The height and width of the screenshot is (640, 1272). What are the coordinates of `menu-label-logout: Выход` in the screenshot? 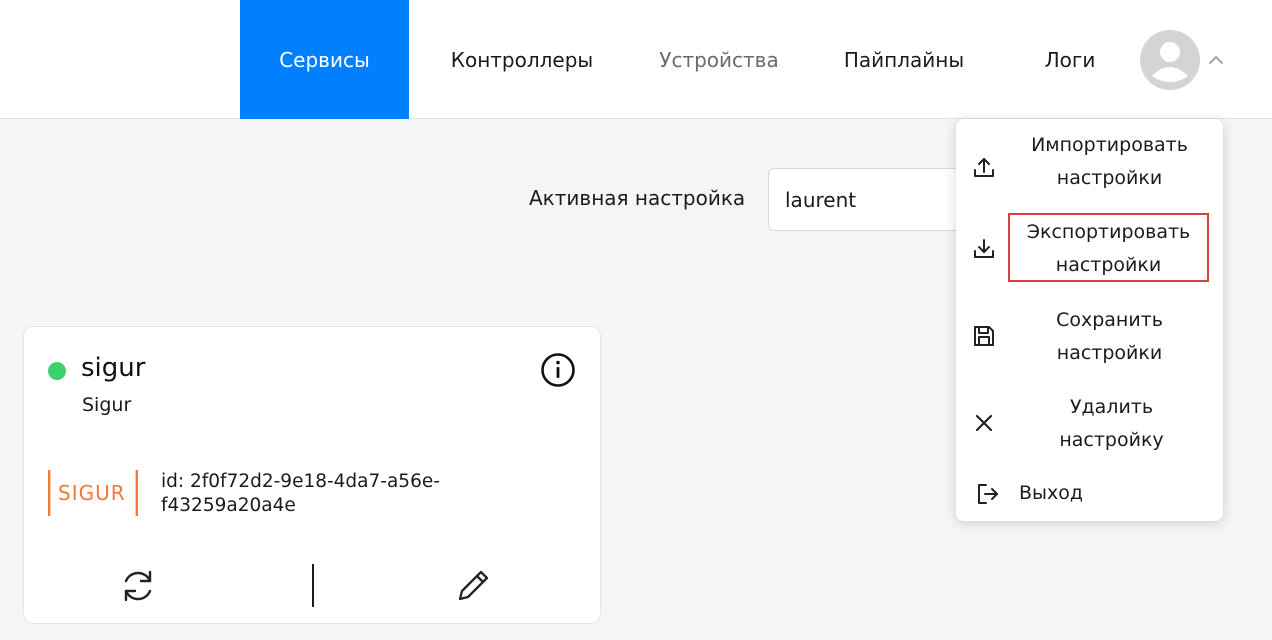 It's located at (1051, 493).